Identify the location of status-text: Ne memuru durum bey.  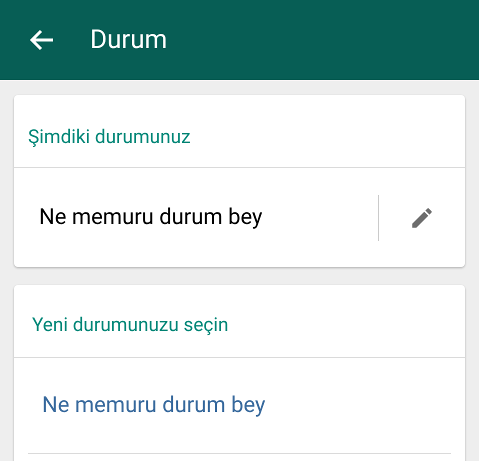
(151, 218).